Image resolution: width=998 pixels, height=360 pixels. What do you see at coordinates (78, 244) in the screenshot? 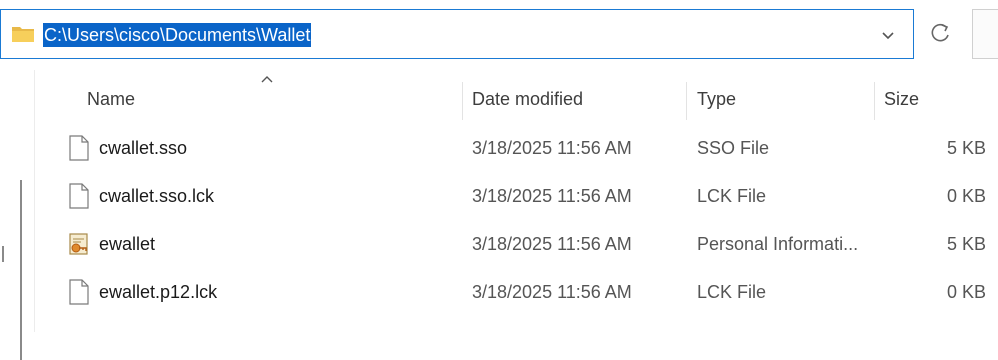
I see `certificate-file-icon` at bounding box center [78, 244].